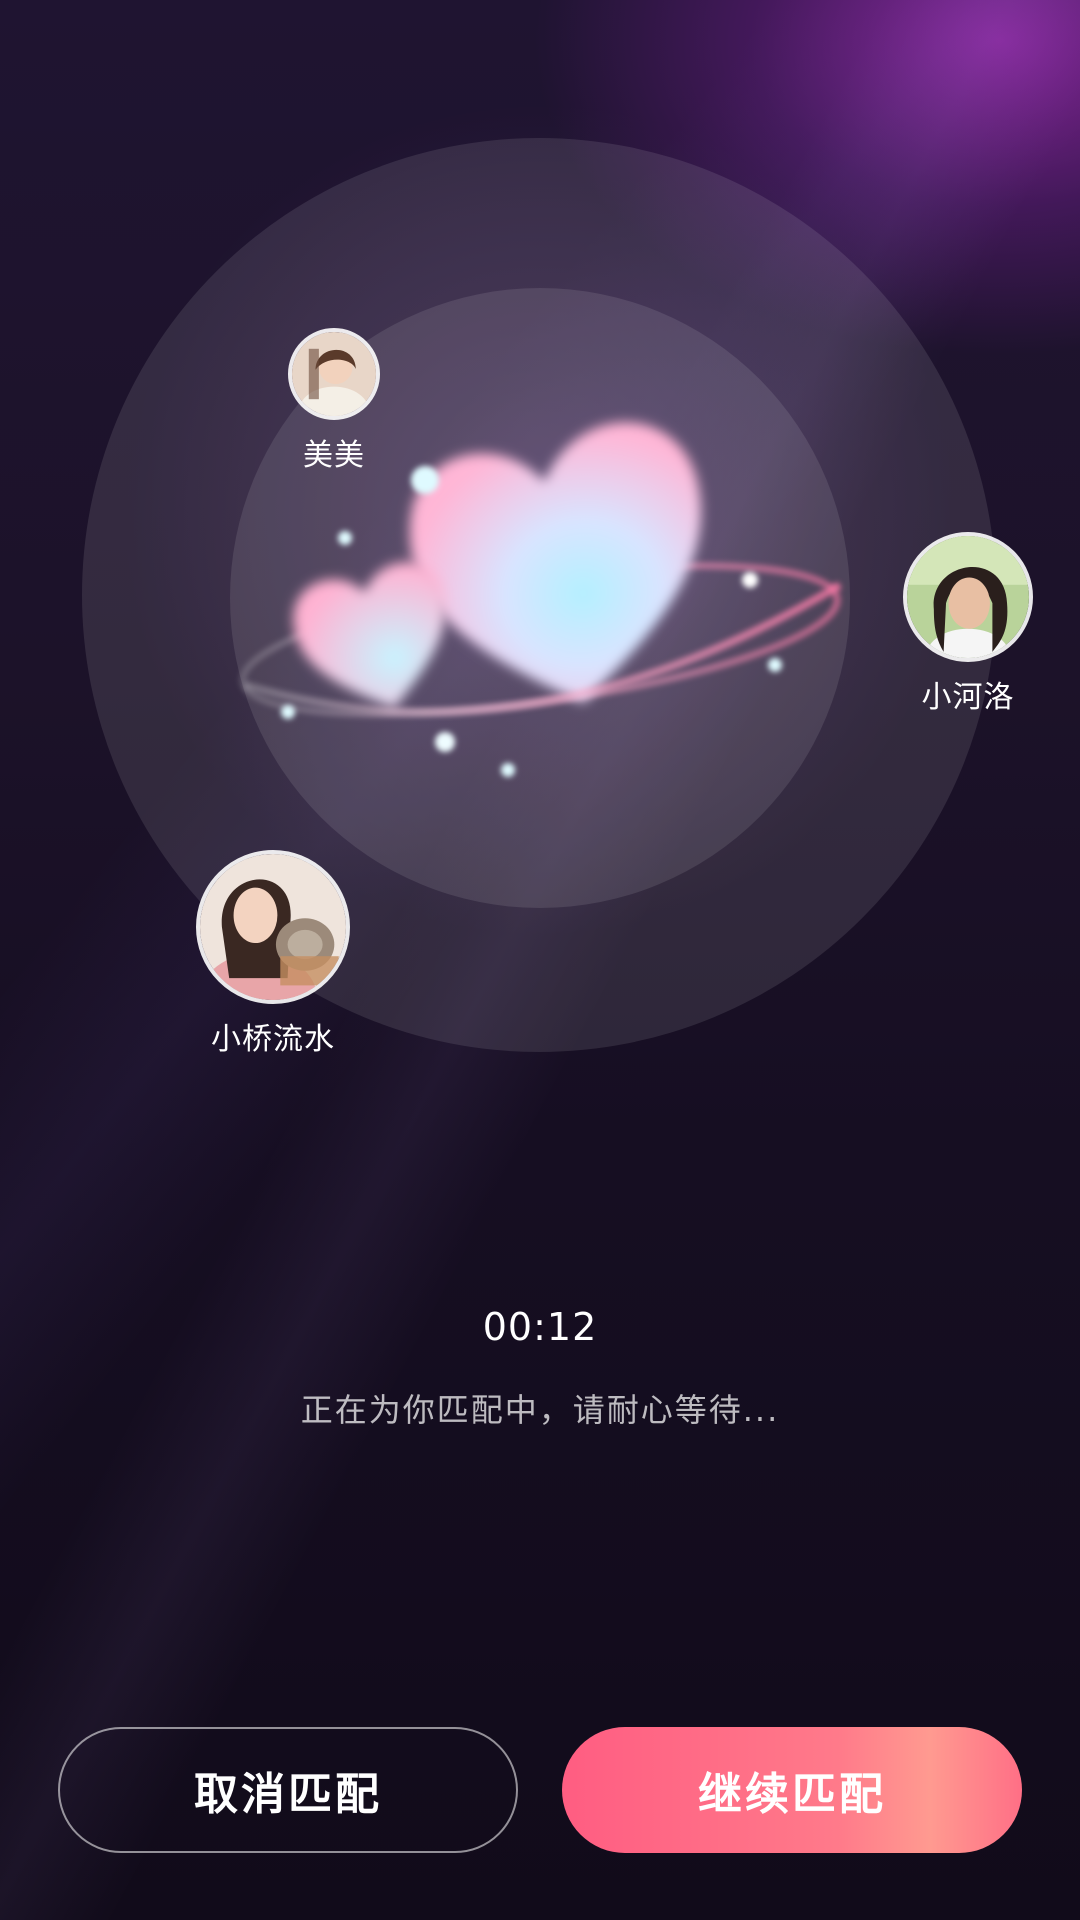 This screenshot has width=1080, height=1920. What do you see at coordinates (540, 1327) in the screenshot?
I see `match-timer: 00:12` at bounding box center [540, 1327].